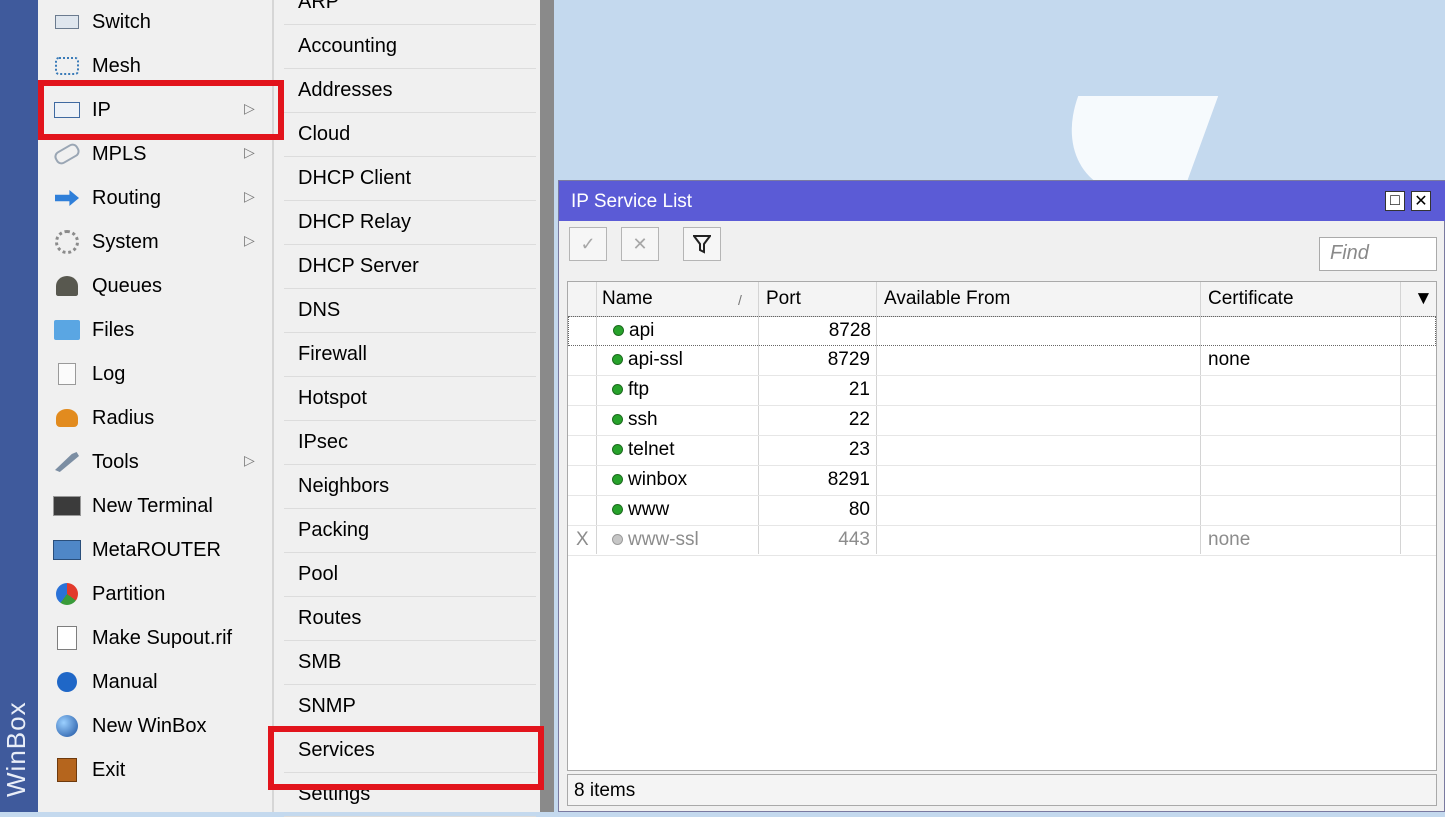 This screenshot has height=817, width=1445. I want to click on submenu-item-cloud: Cloud, so click(407, 134).